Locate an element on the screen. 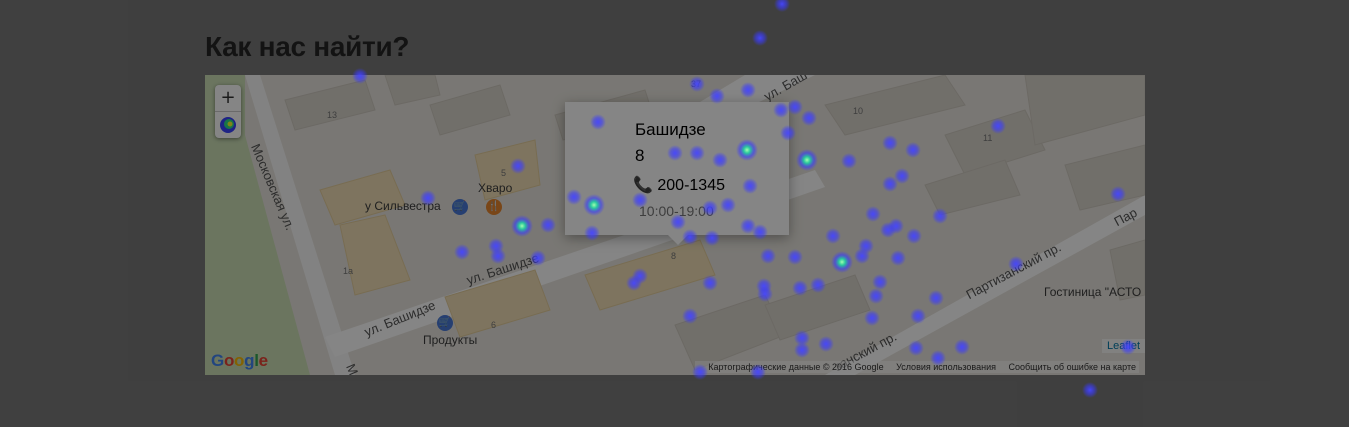 The height and width of the screenshot is (427, 1349). building-number: 5 is located at coordinates (504, 173).